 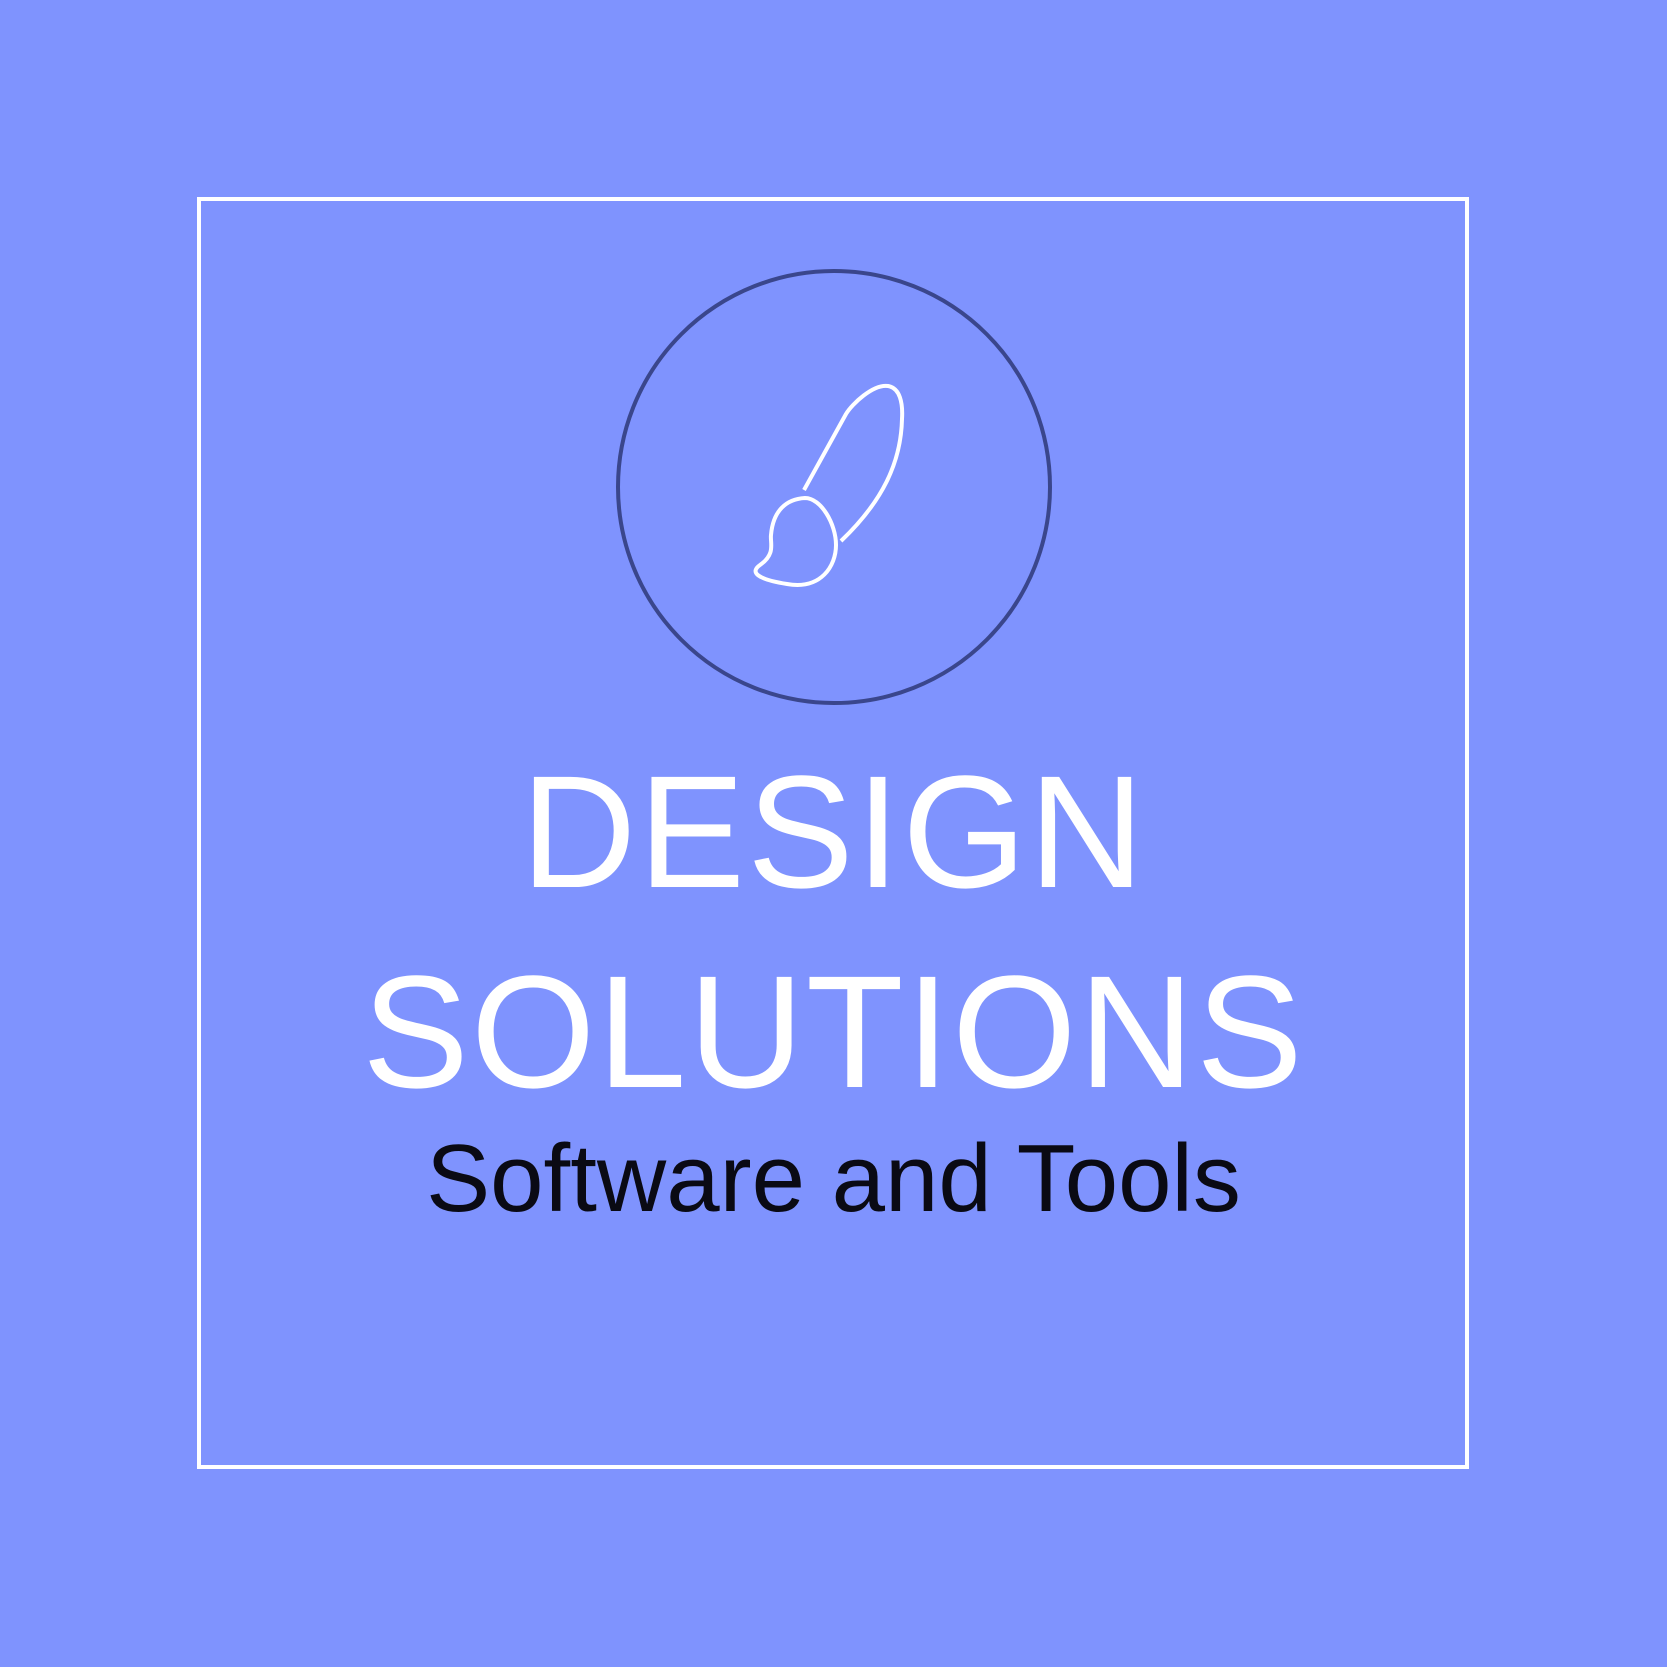 I want to click on emblem-circle, so click(x=834, y=487).